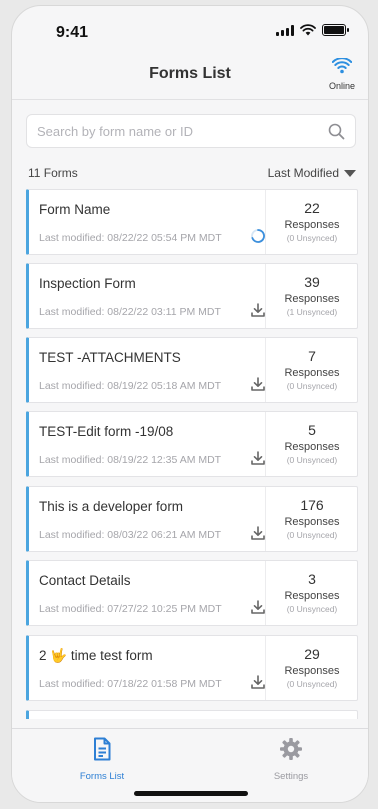 The height and width of the screenshot is (809, 378). I want to click on sort-dropdown: Last Modified, so click(312, 173).